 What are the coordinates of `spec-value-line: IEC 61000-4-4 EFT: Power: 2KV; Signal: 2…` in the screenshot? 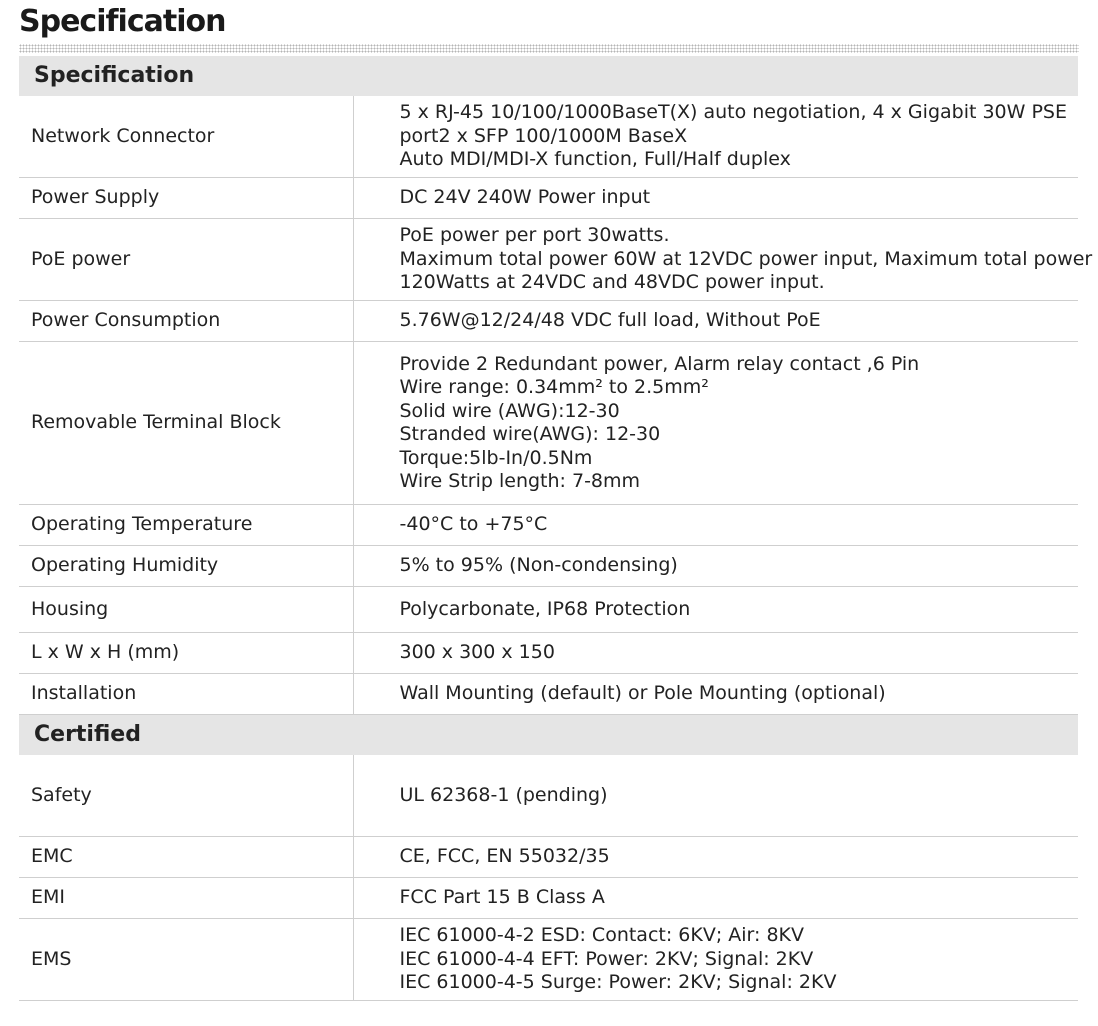 It's located at (606, 958).